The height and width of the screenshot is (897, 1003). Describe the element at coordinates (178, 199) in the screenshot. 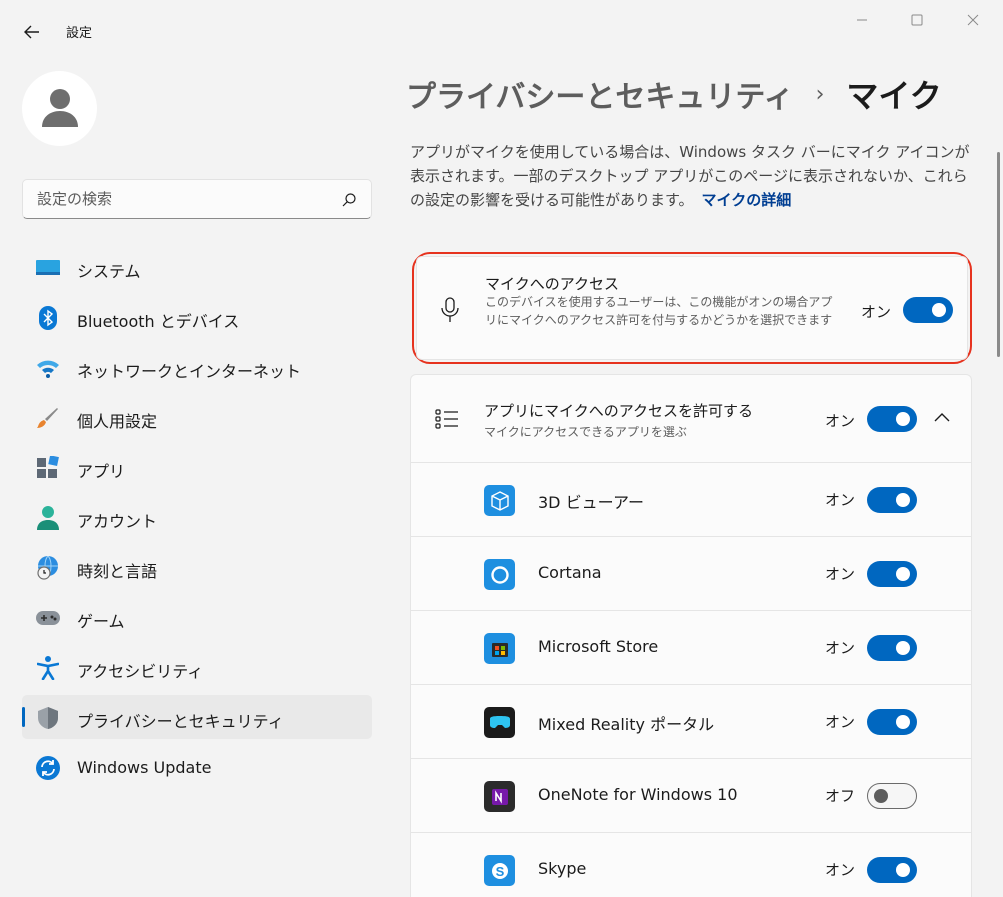

I see `search-input` at that location.